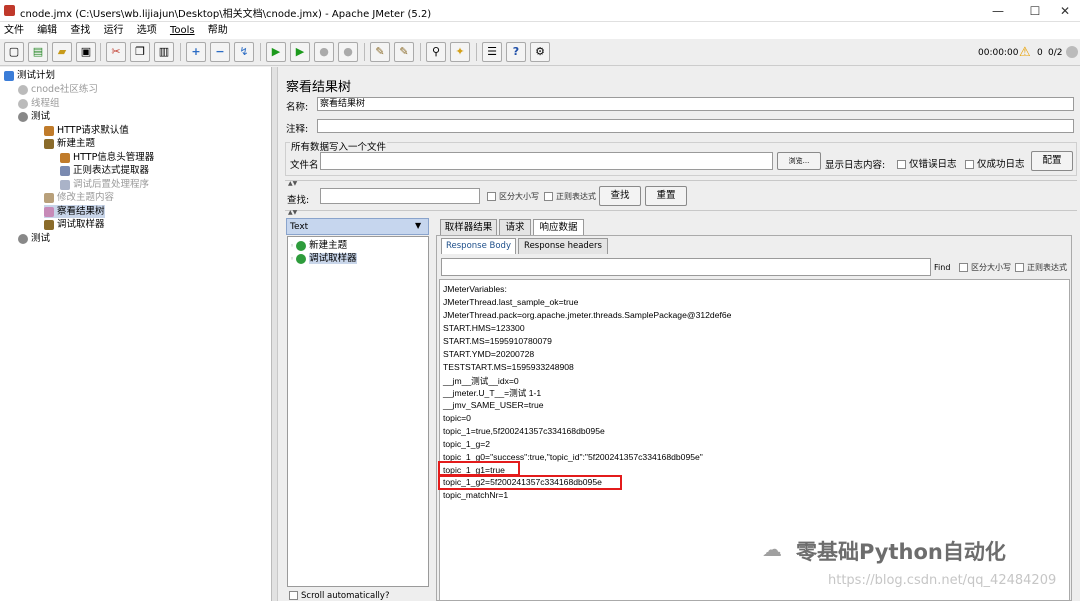 This screenshot has width=1080, height=601. What do you see at coordinates (1072, 52) in the screenshot?
I see `status-indicator-icon` at bounding box center [1072, 52].